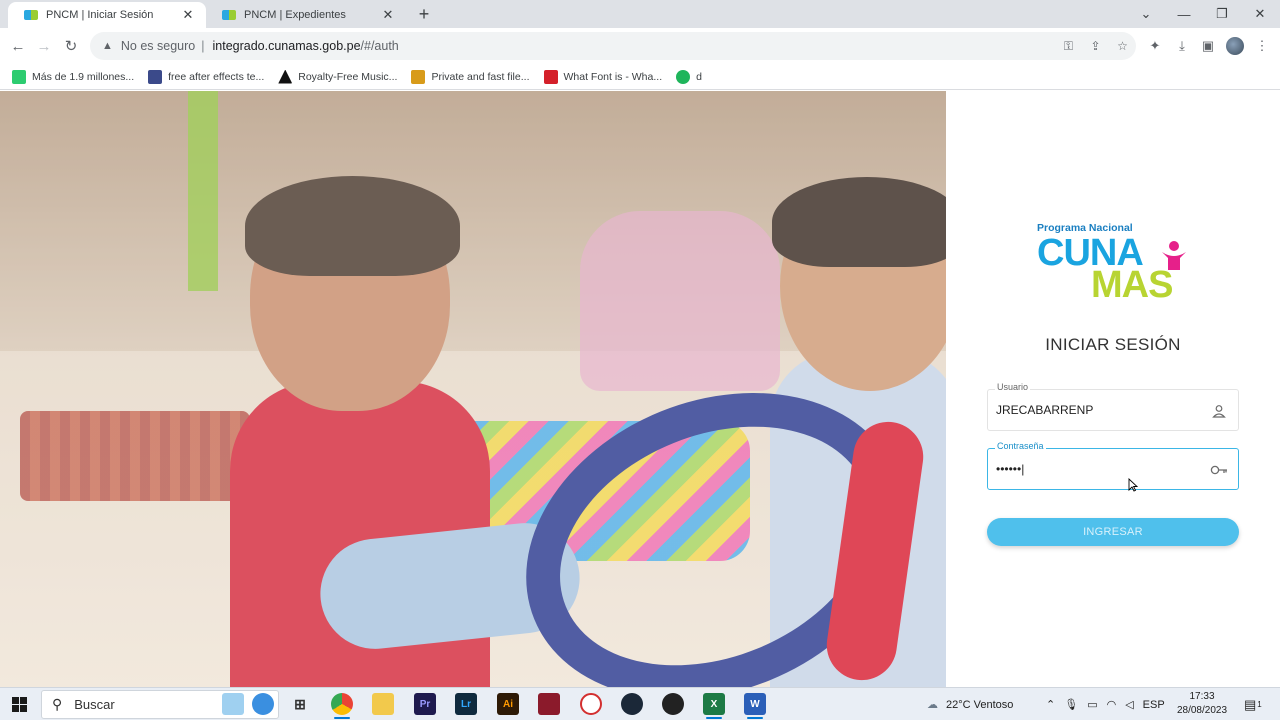 This screenshot has width=1280, height=721. I want to click on tab-expedientes: PNCM | Expedientes ✕, so click(306, 15).